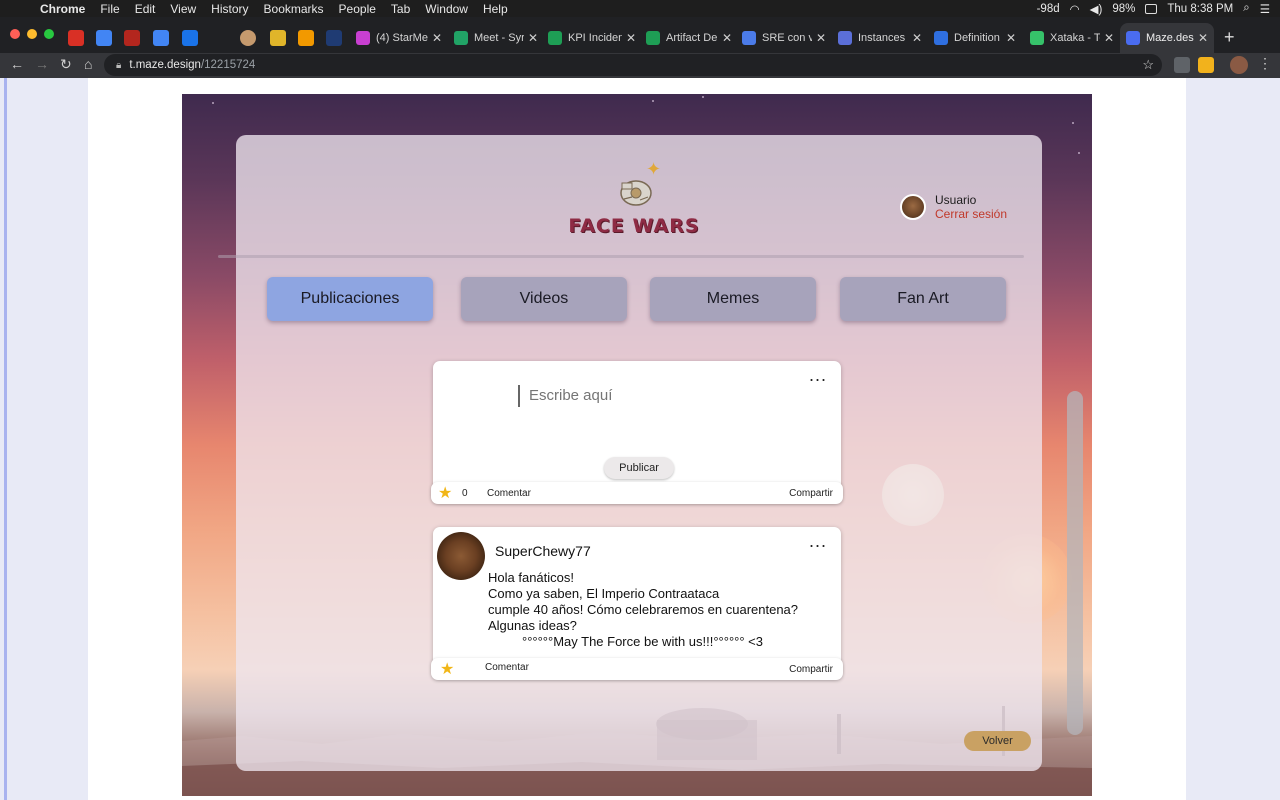 This screenshot has height=800, width=1280. I want to click on menu-tab: Tab, so click(400, 9).